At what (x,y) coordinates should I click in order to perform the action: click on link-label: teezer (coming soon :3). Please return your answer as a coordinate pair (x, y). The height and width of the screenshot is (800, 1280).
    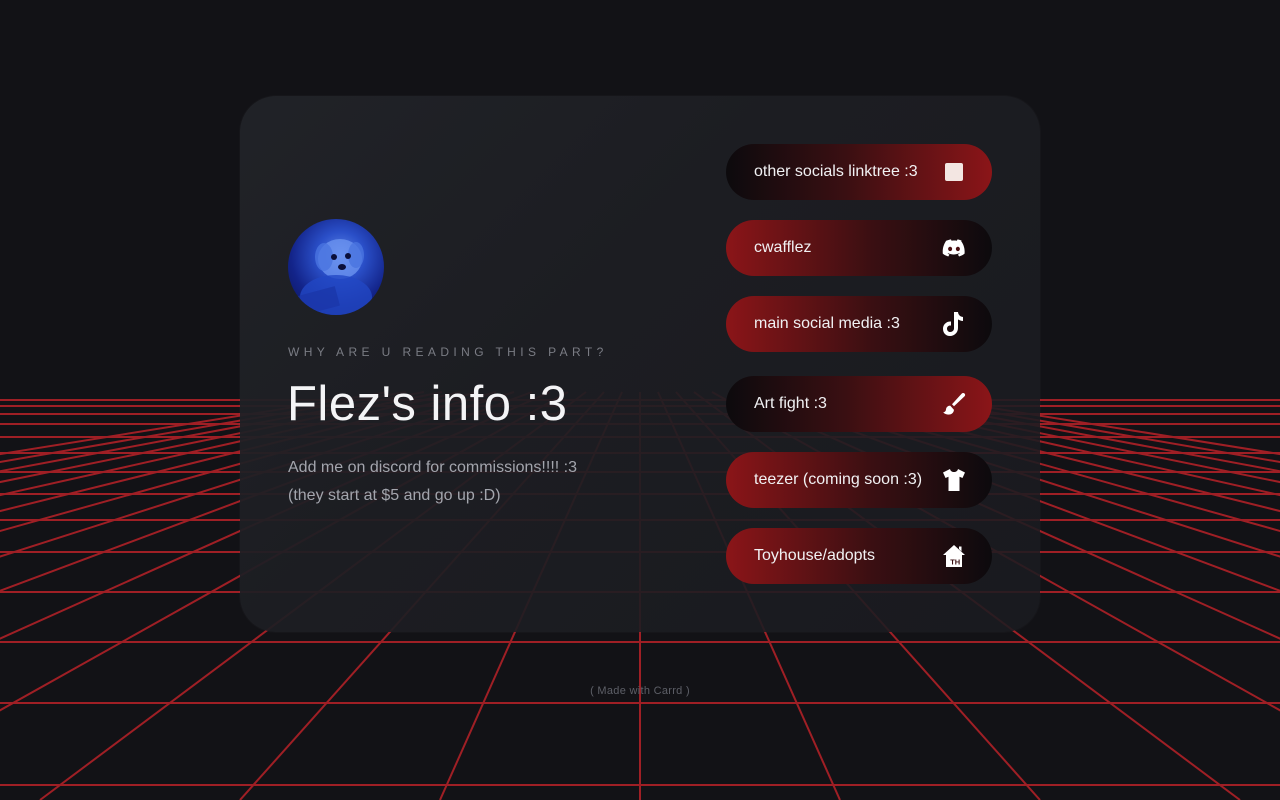
    Looking at the image, I should click on (838, 479).